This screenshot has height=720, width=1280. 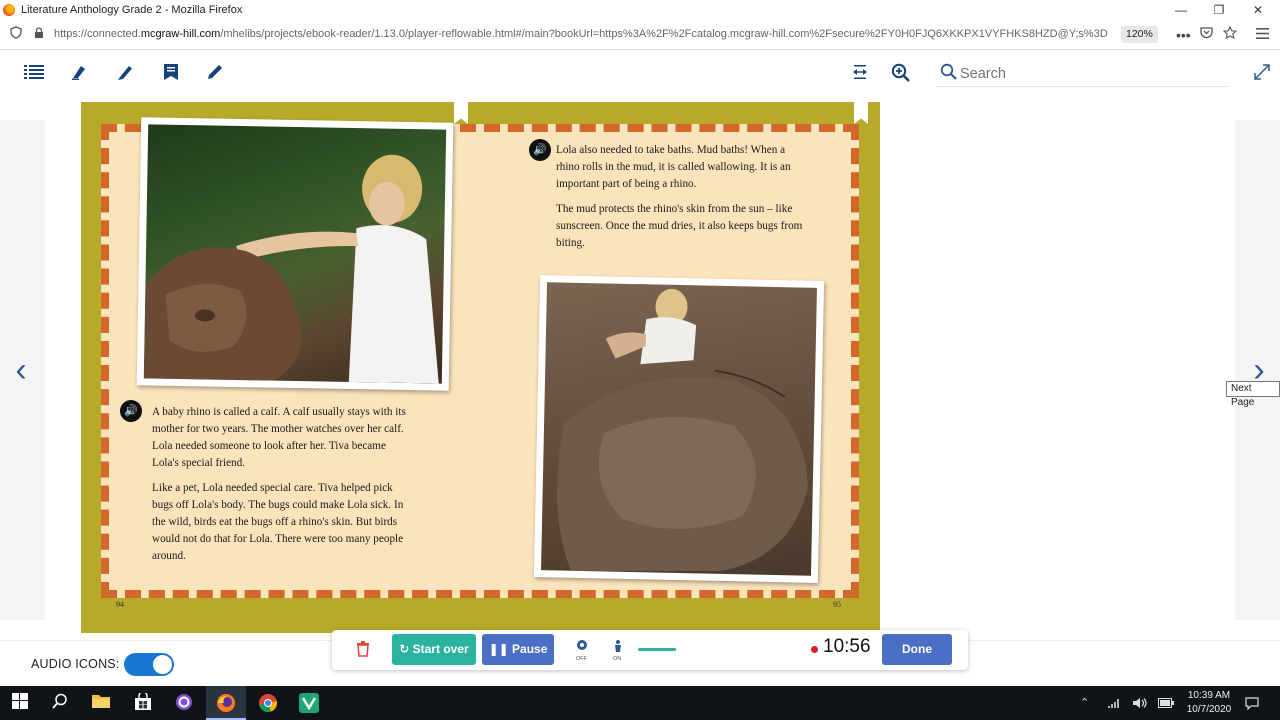 What do you see at coordinates (679, 429) in the screenshot?
I see `photo-girl-in-mud` at bounding box center [679, 429].